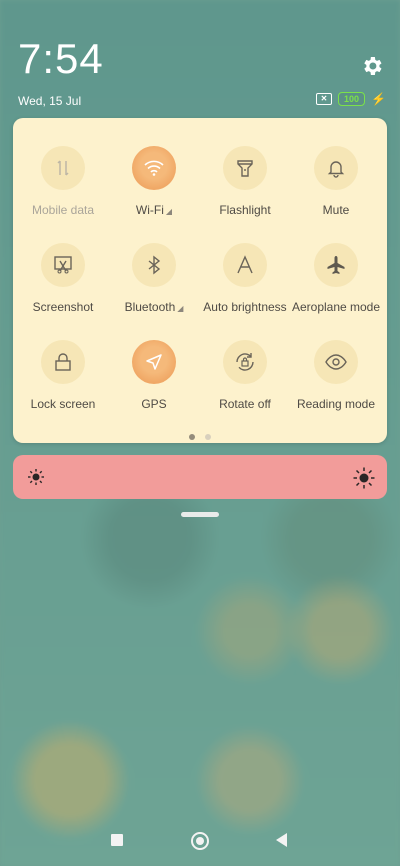 This screenshot has width=400, height=866. I want to click on tile-label: Screenshot, so click(63, 307).